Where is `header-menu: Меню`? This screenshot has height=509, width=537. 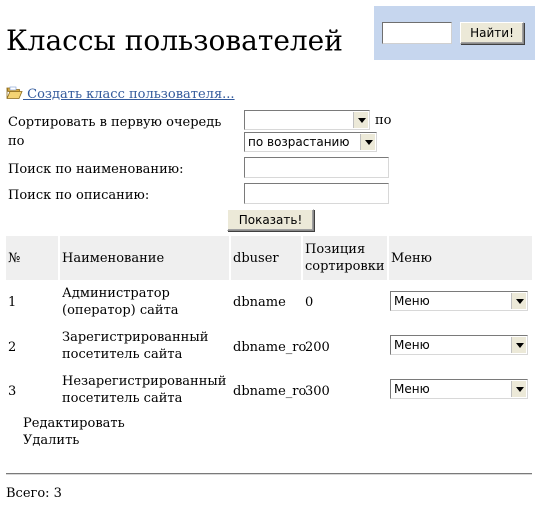
header-menu: Меню is located at coordinates (460, 258).